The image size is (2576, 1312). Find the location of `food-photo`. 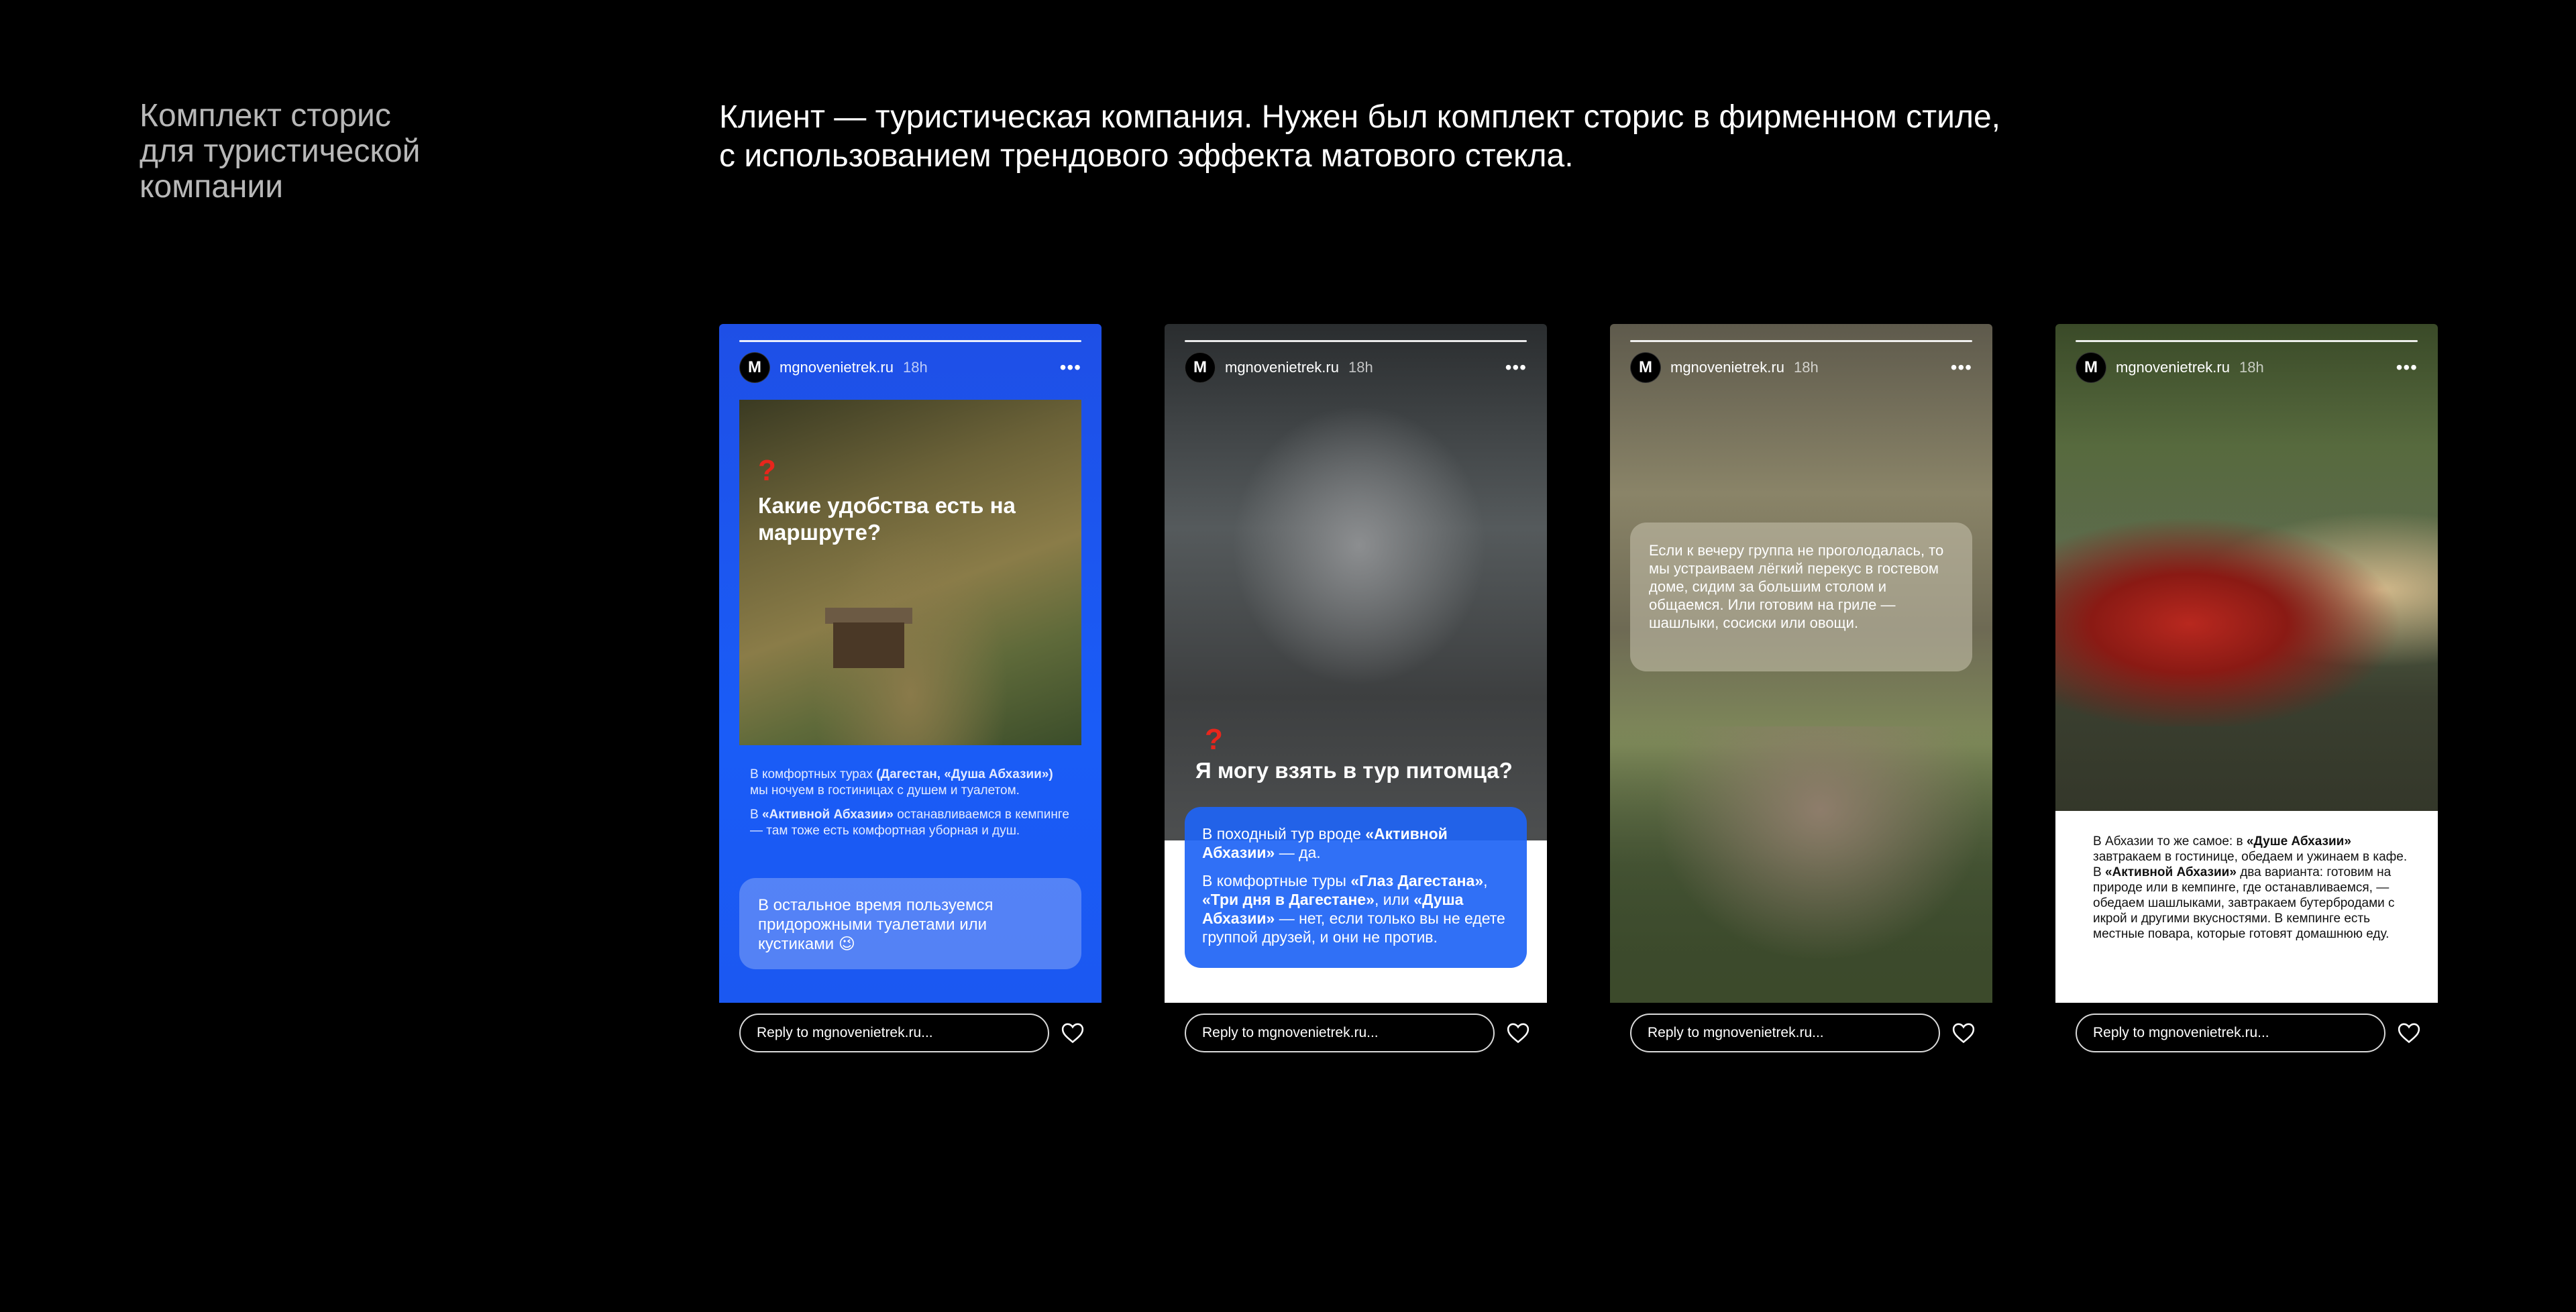

food-photo is located at coordinates (2246, 612).